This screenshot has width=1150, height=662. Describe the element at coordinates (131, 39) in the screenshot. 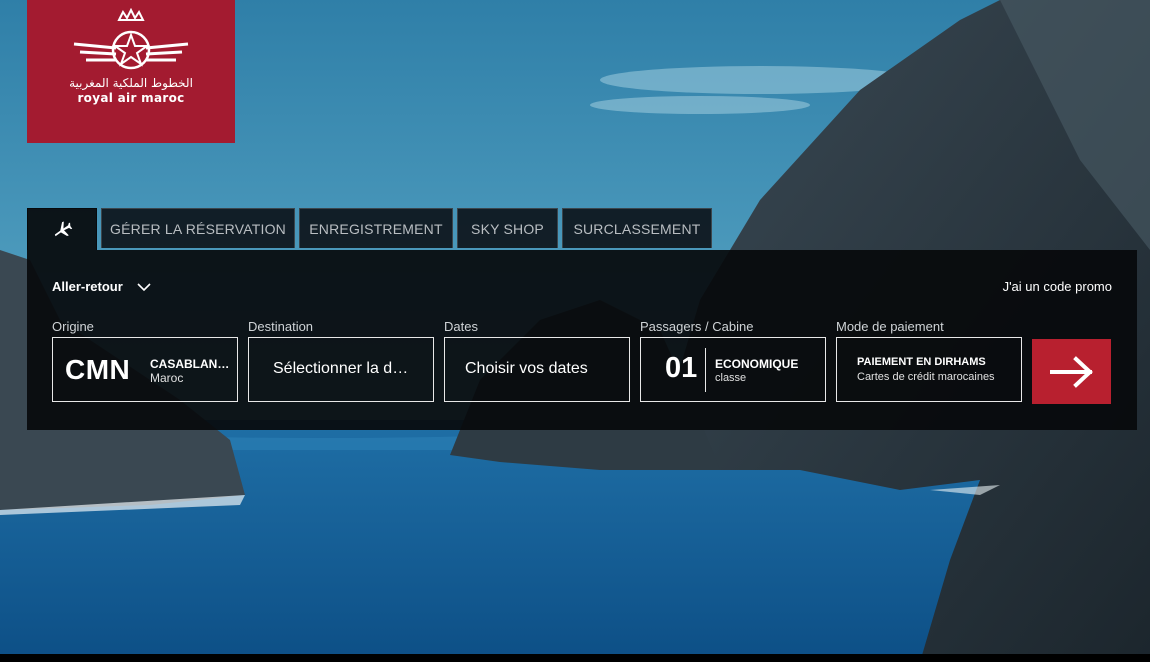

I see `royal-air-maroc-emblem-icon` at that location.